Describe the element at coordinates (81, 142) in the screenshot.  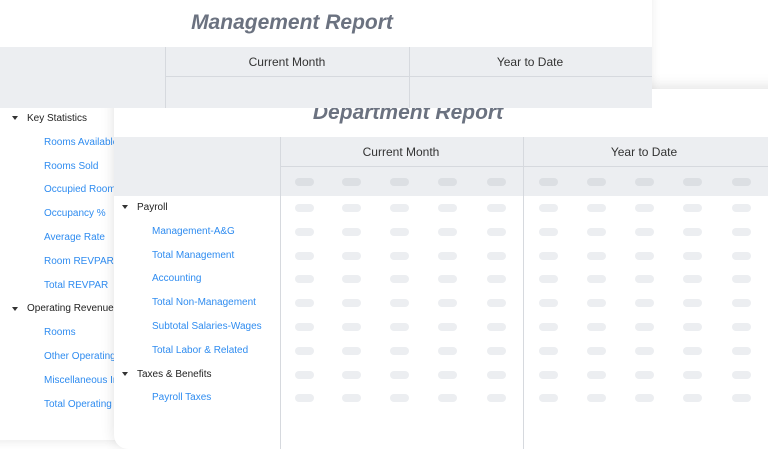
I see `row-label: Rooms Available` at that location.